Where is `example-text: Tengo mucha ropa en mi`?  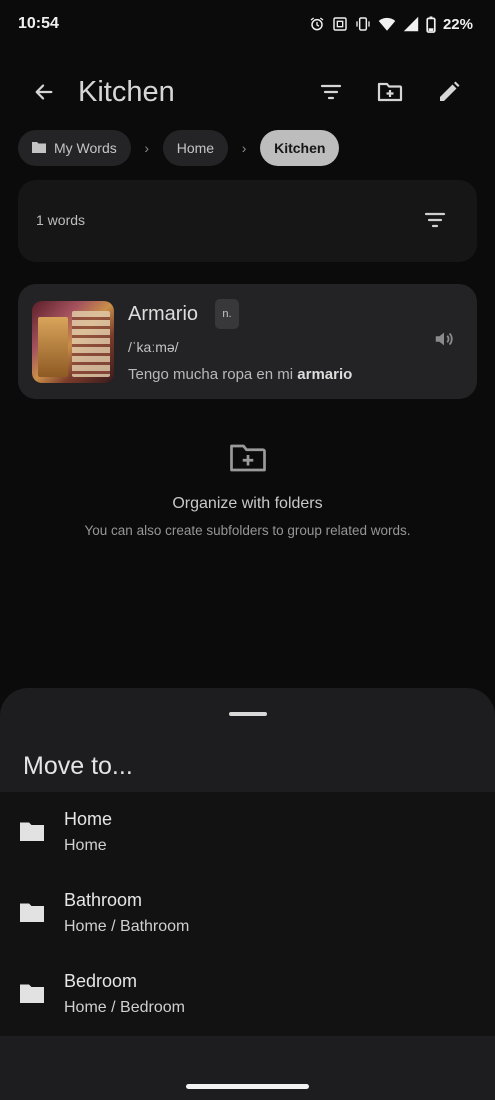
example-text: Tengo mucha ropa en mi is located at coordinates (213, 374).